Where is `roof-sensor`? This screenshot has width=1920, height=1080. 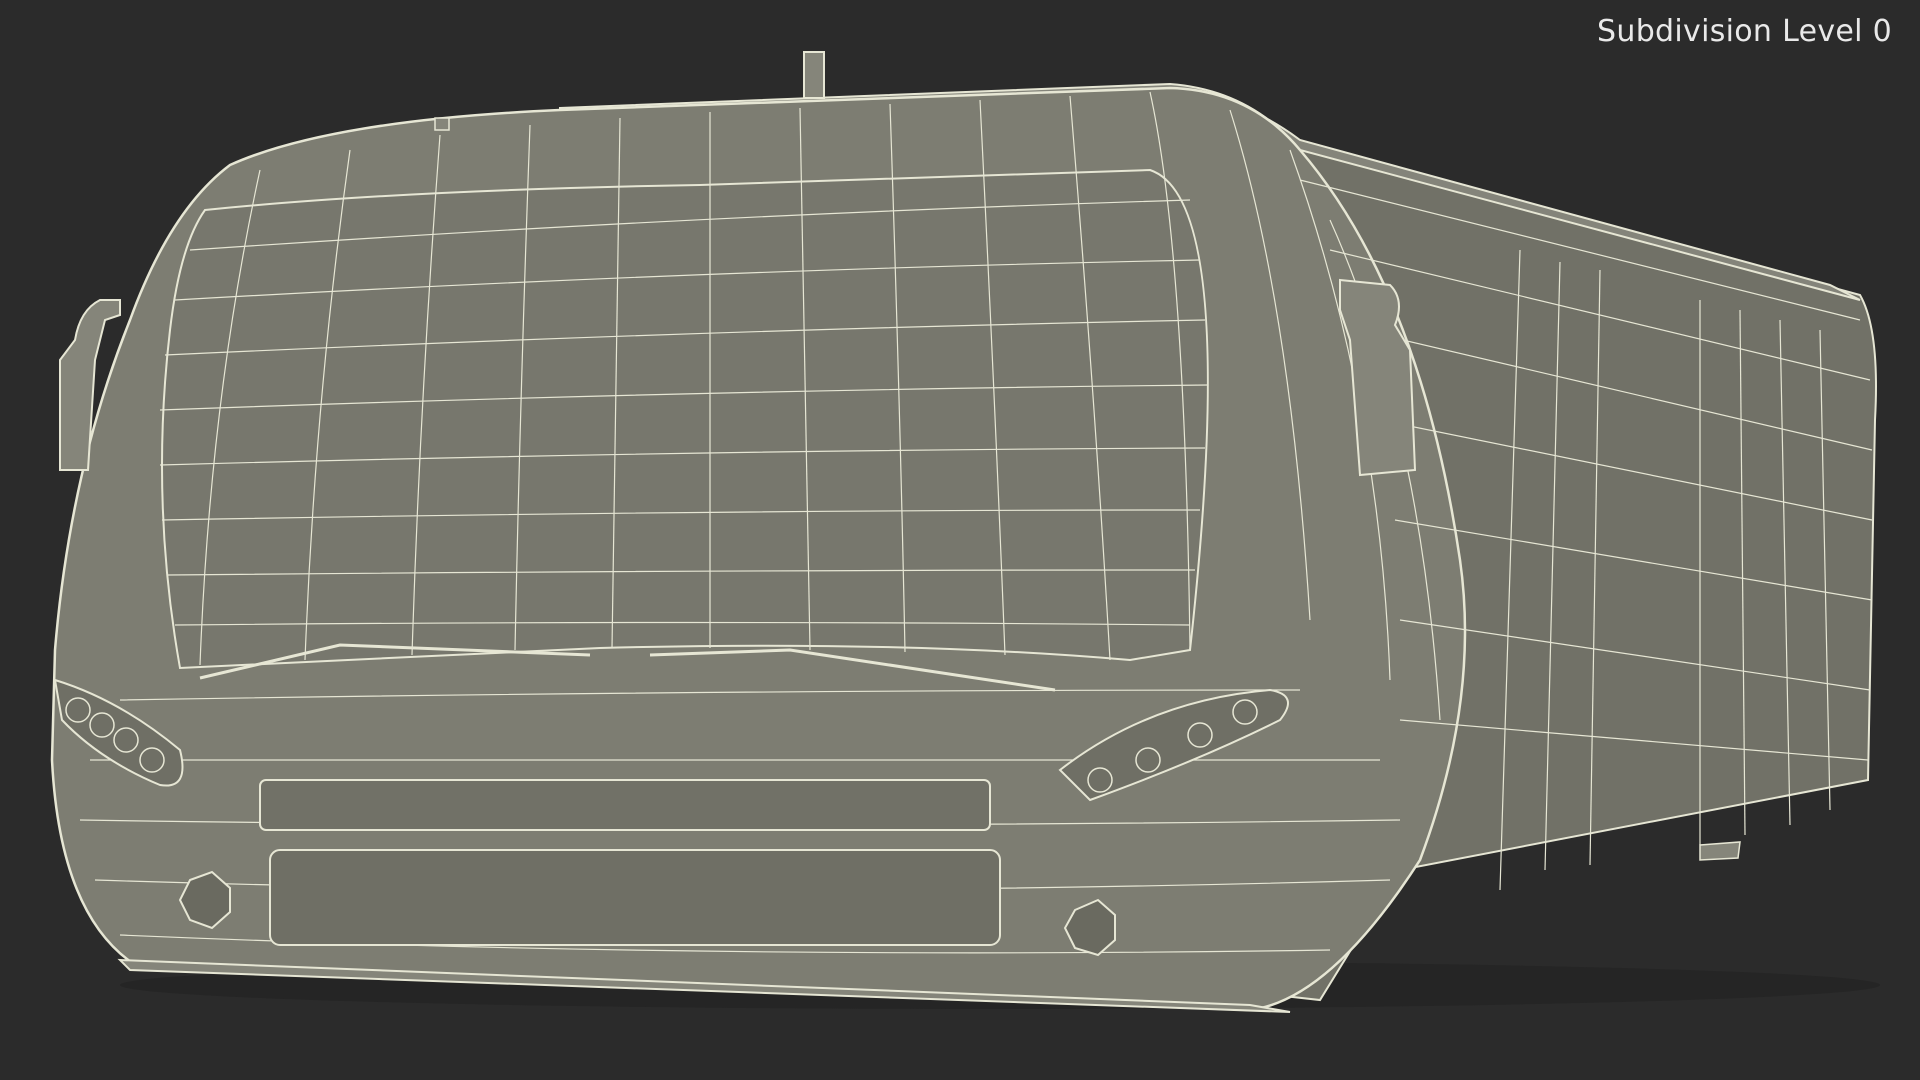
roof-sensor is located at coordinates (442, 124).